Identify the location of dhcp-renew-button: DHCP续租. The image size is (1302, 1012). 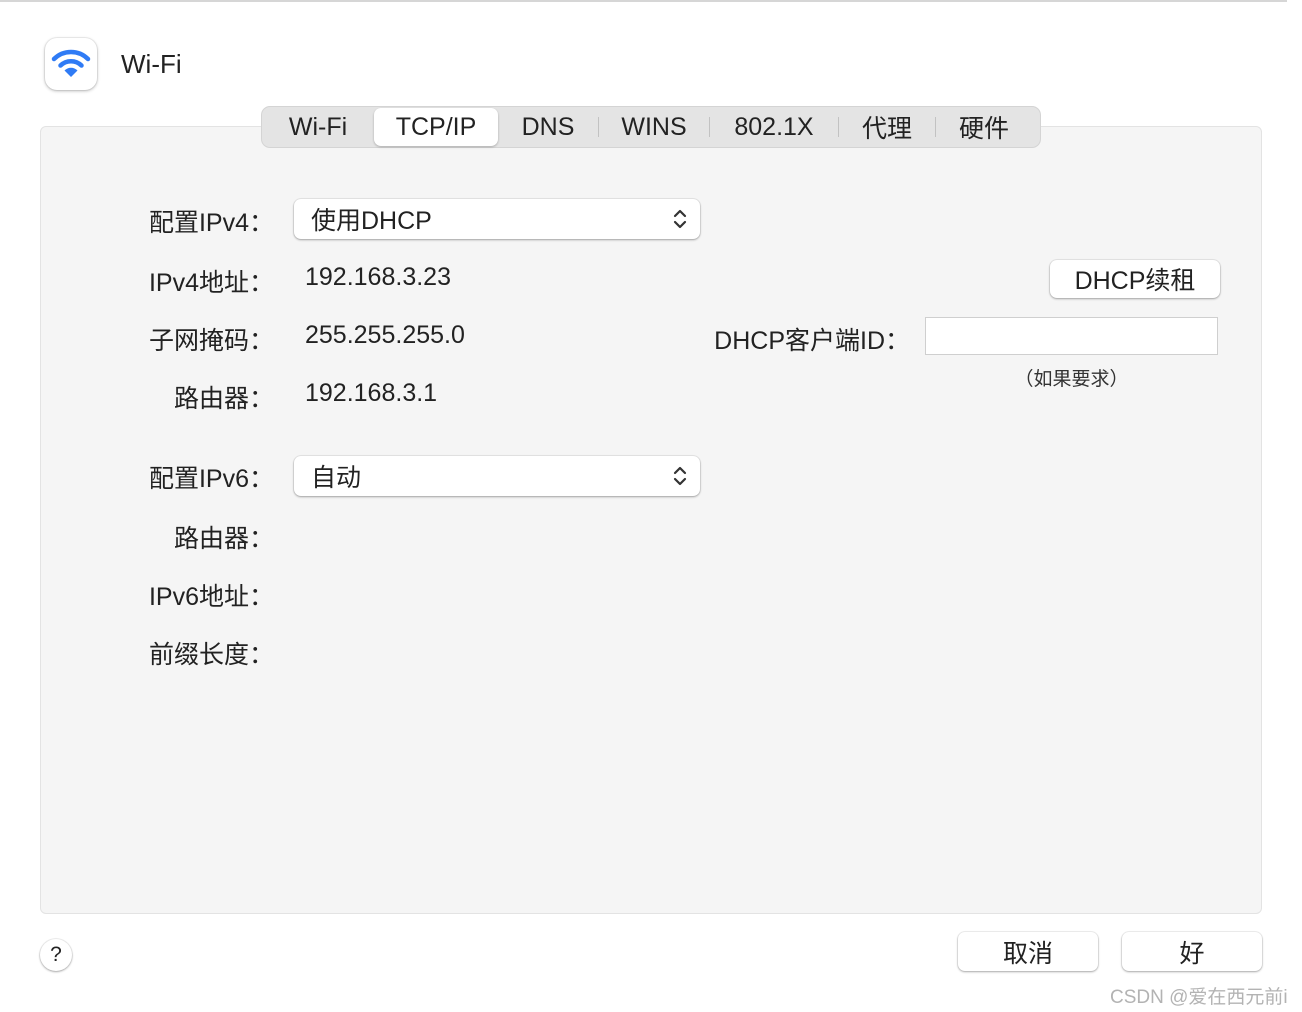
(1135, 279).